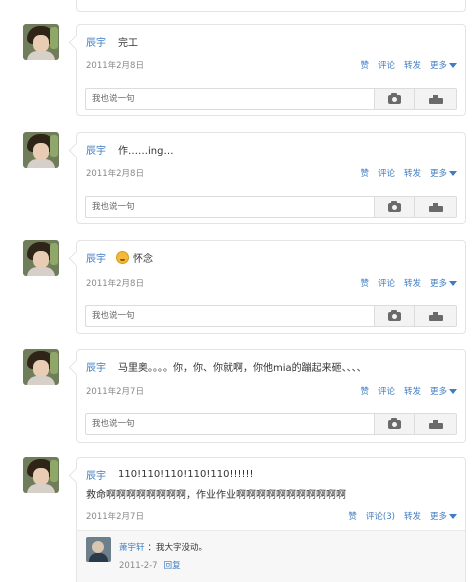 This screenshot has width=474, height=582. Describe the element at coordinates (98, 549) in the screenshot. I see `commenter-avatar` at that location.